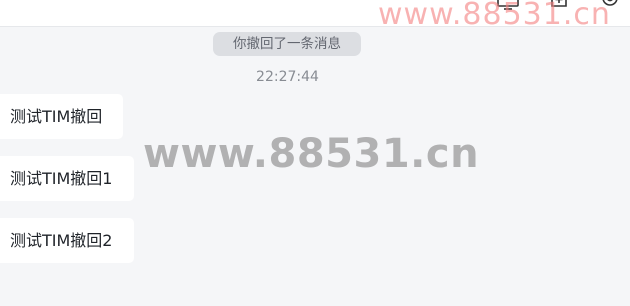 This screenshot has height=306, width=630. What do you see at coordinates (61, 116) in the screenshot?
I see `message-bubble: 测试TIM撤回` at bounding box center [61, 116].